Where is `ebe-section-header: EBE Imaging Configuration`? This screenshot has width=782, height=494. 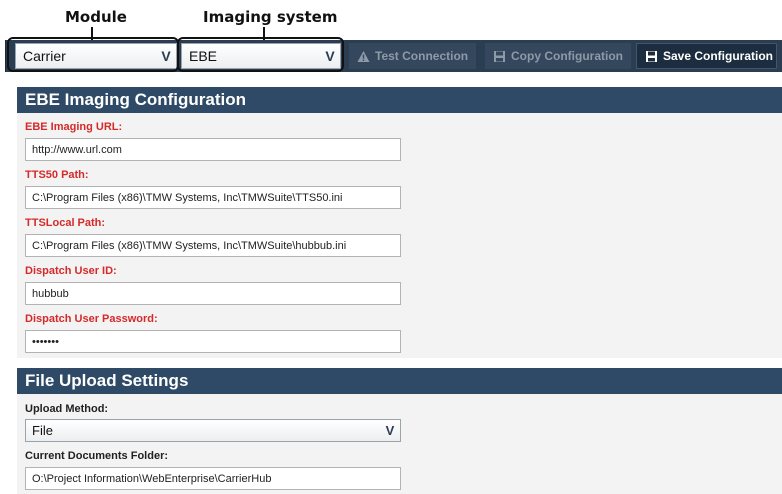
ebe-section-header: EBE Imaging Configuration is located at coordinates (399, 100).